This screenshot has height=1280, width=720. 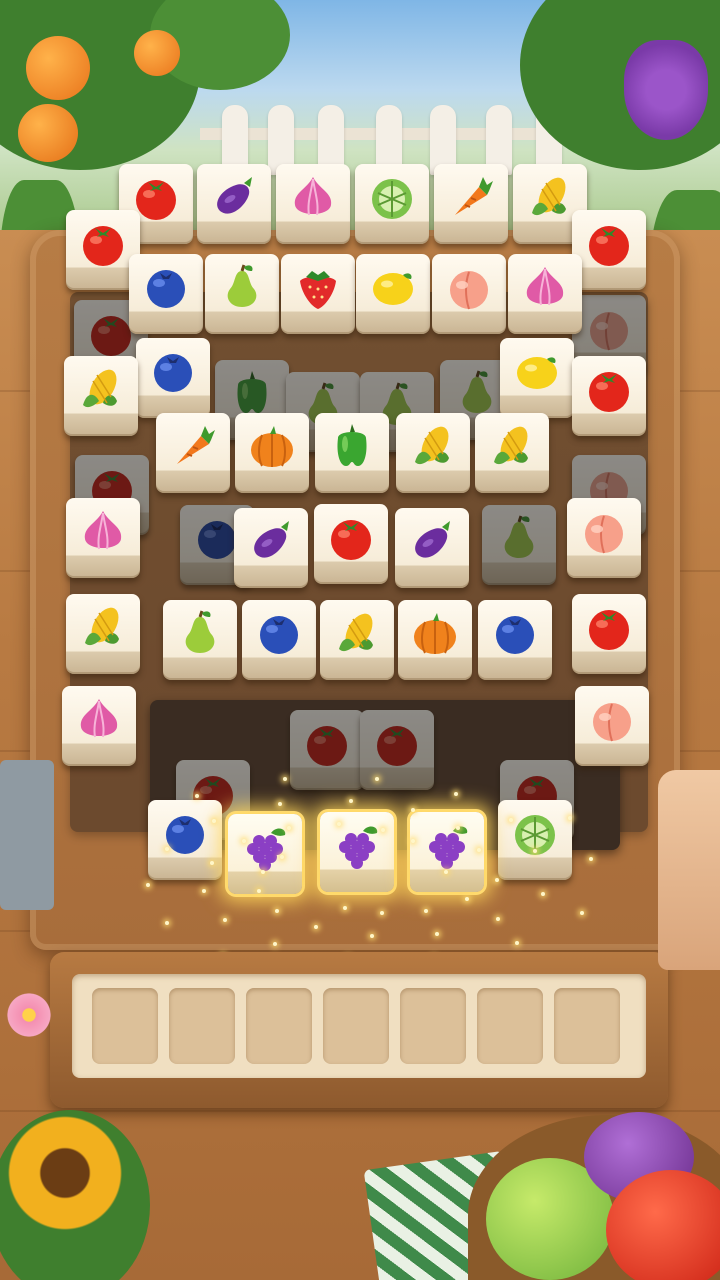 I want to click on cabbage-icon, so click(x=392, y=198).